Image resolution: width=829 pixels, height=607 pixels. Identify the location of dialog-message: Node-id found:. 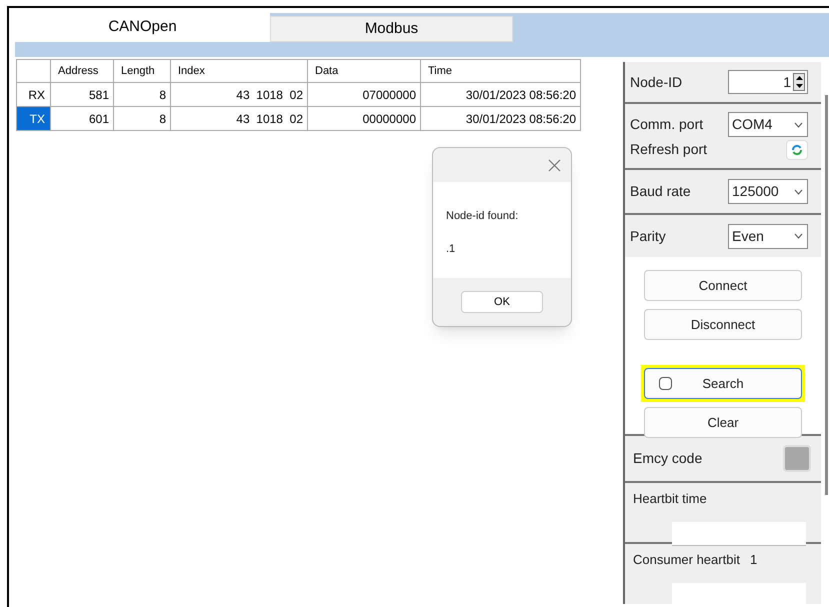
(483, 216).